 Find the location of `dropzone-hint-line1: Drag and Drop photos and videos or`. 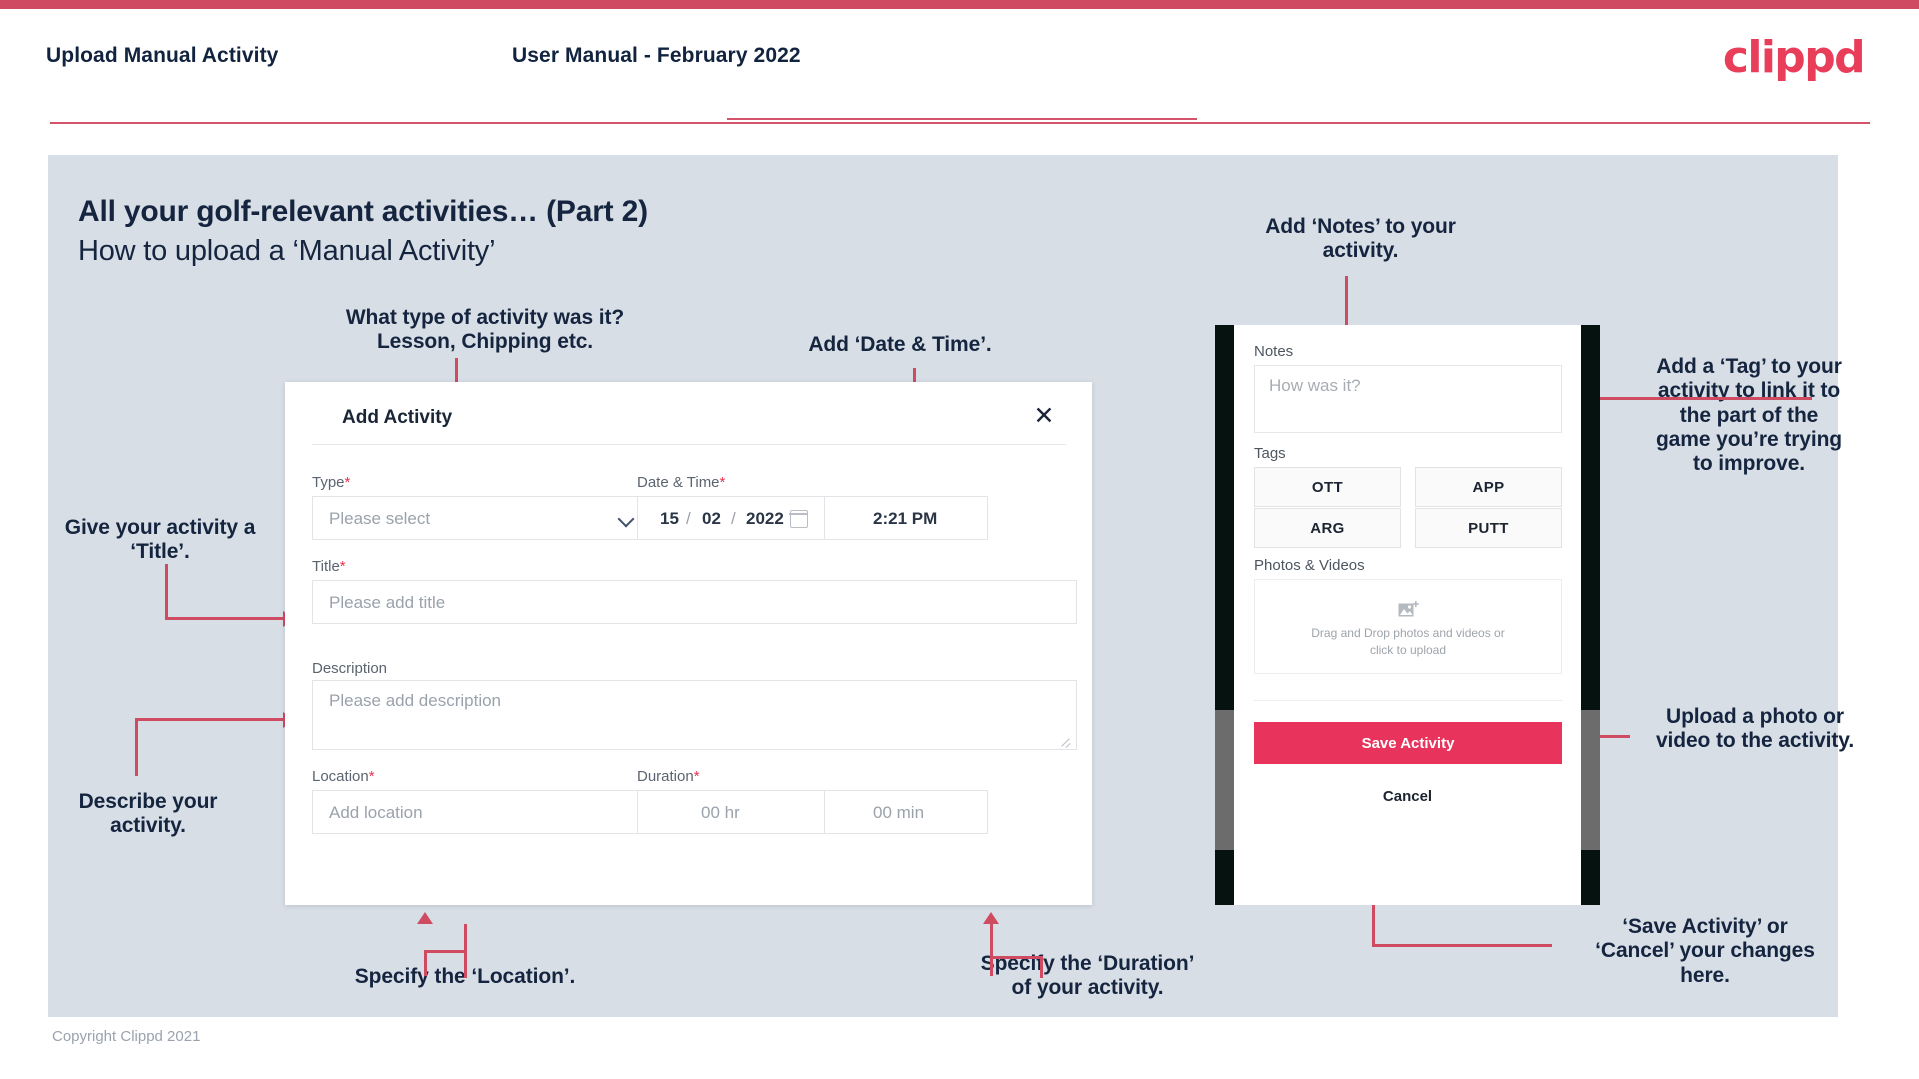

dropzone-hint-line1: Drag and Drop photos and videos or is located at coordinates (1408, 633).